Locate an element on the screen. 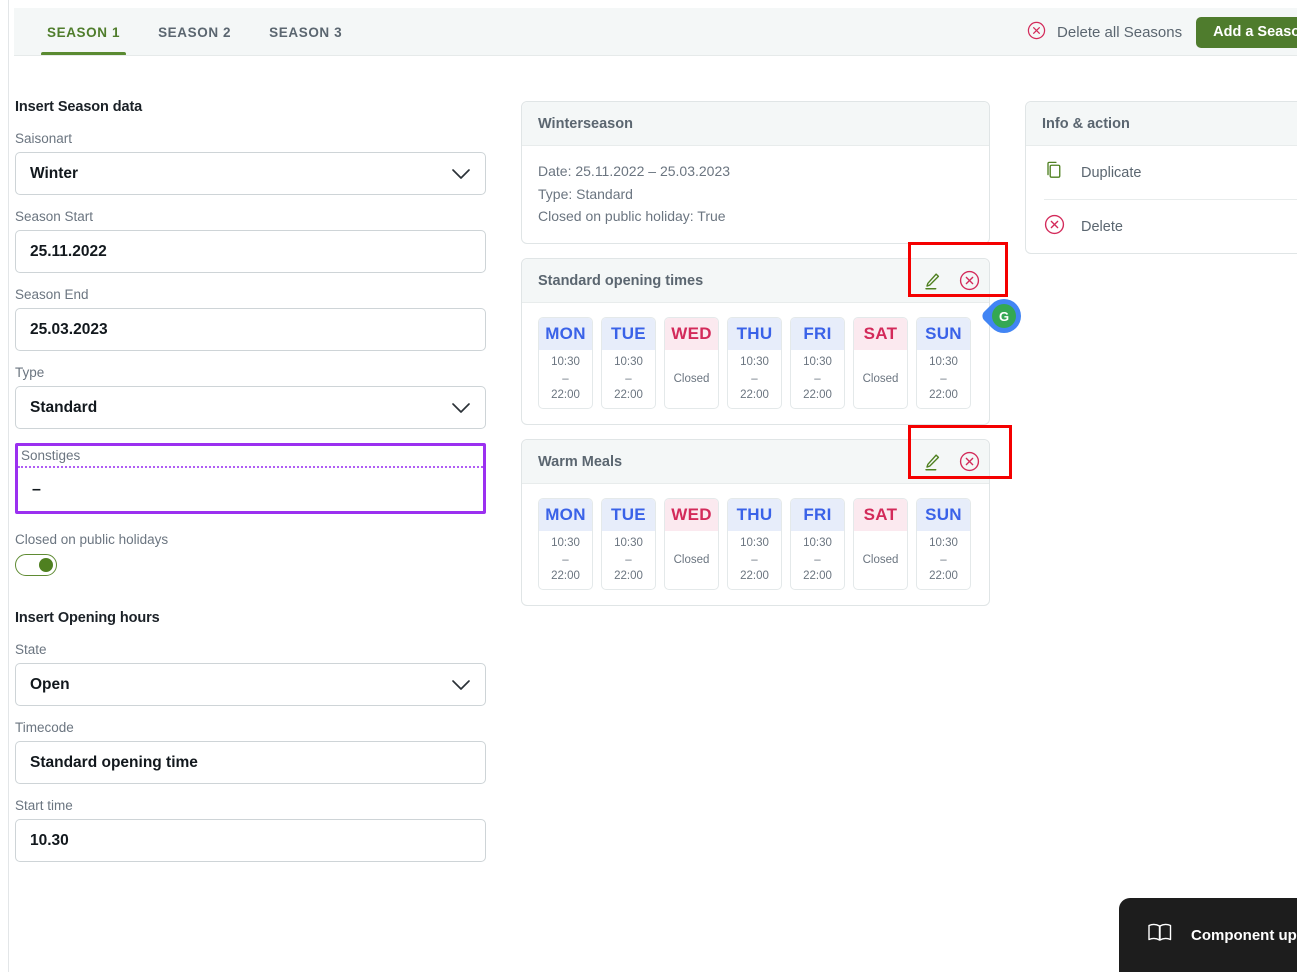 This screenshot has width=1297, height=972. edit-standard-opening-times-button is located at coordinates (932, 281).